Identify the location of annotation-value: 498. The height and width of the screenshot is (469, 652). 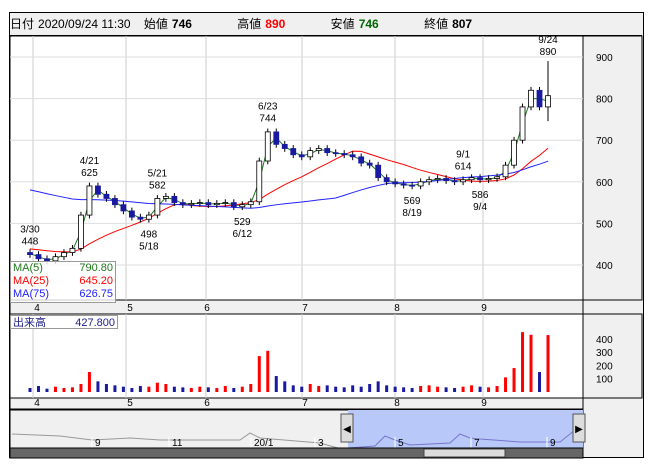
(149, 234).